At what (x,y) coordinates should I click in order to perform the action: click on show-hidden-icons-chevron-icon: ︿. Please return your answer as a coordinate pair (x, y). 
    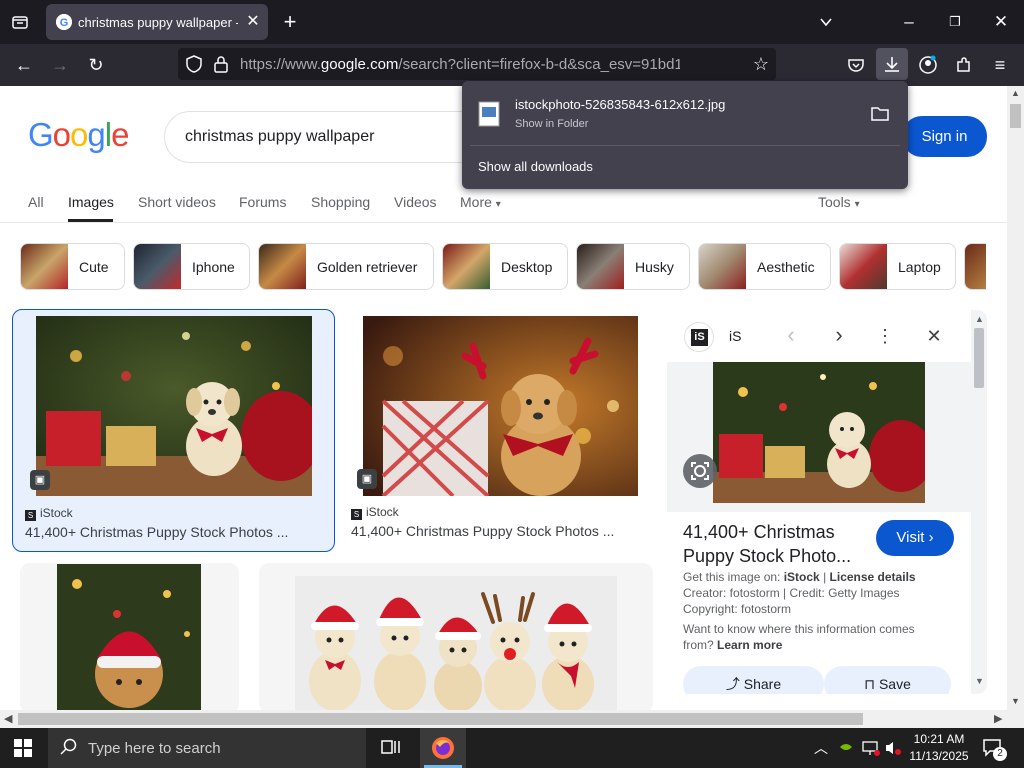
    Looking at the image, I should click on (821, 748).